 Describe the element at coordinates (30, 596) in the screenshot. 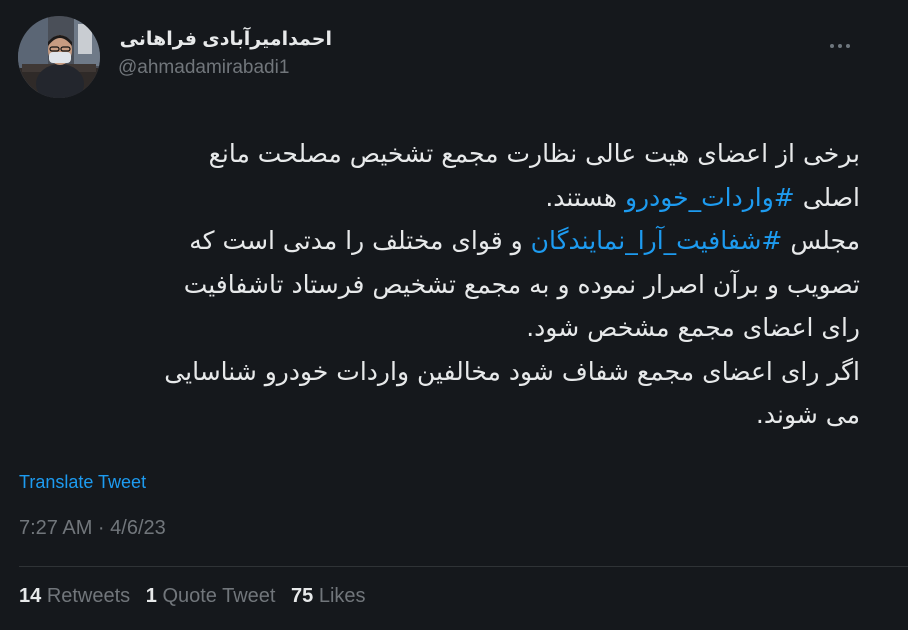

I see `retweets-count: 14` at that location.